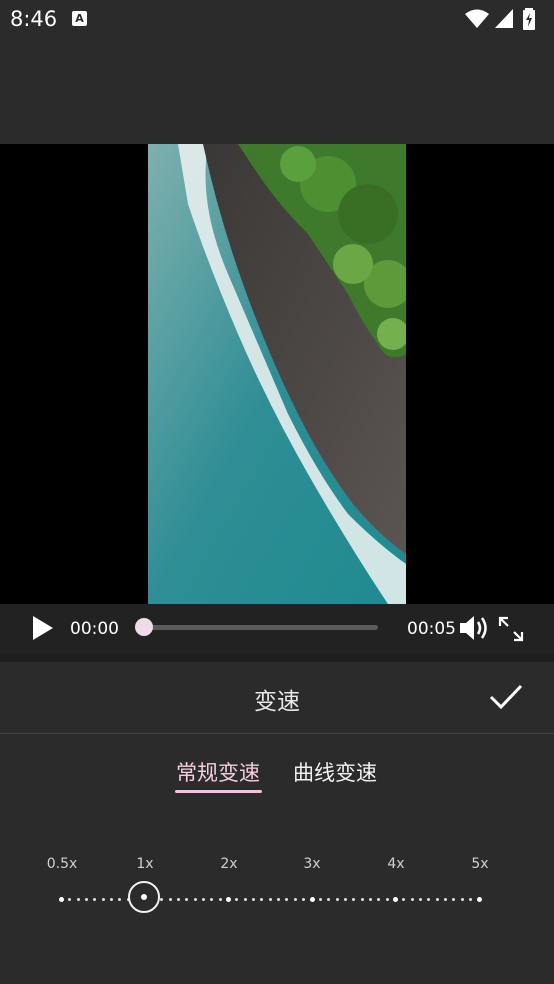  I want to click on speed-label-3x: 3x, so click(312, 864).